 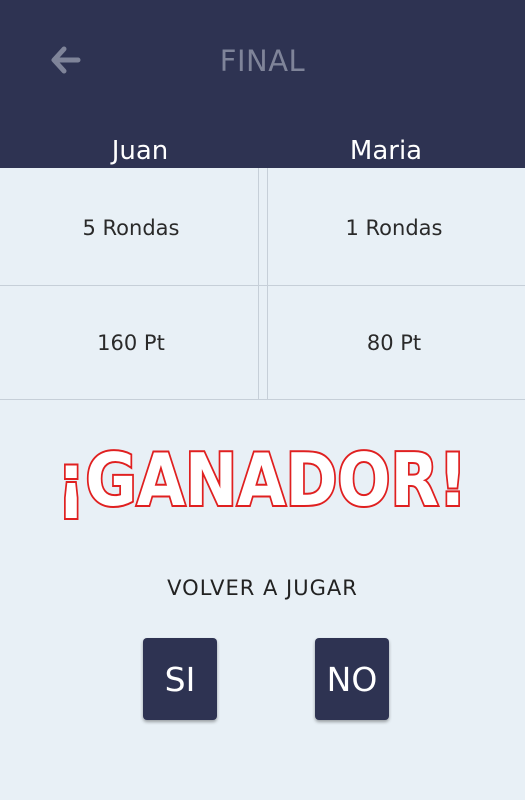 I want to click on winner-banner: ¡GANADOR!, so click(x=262, y=472).